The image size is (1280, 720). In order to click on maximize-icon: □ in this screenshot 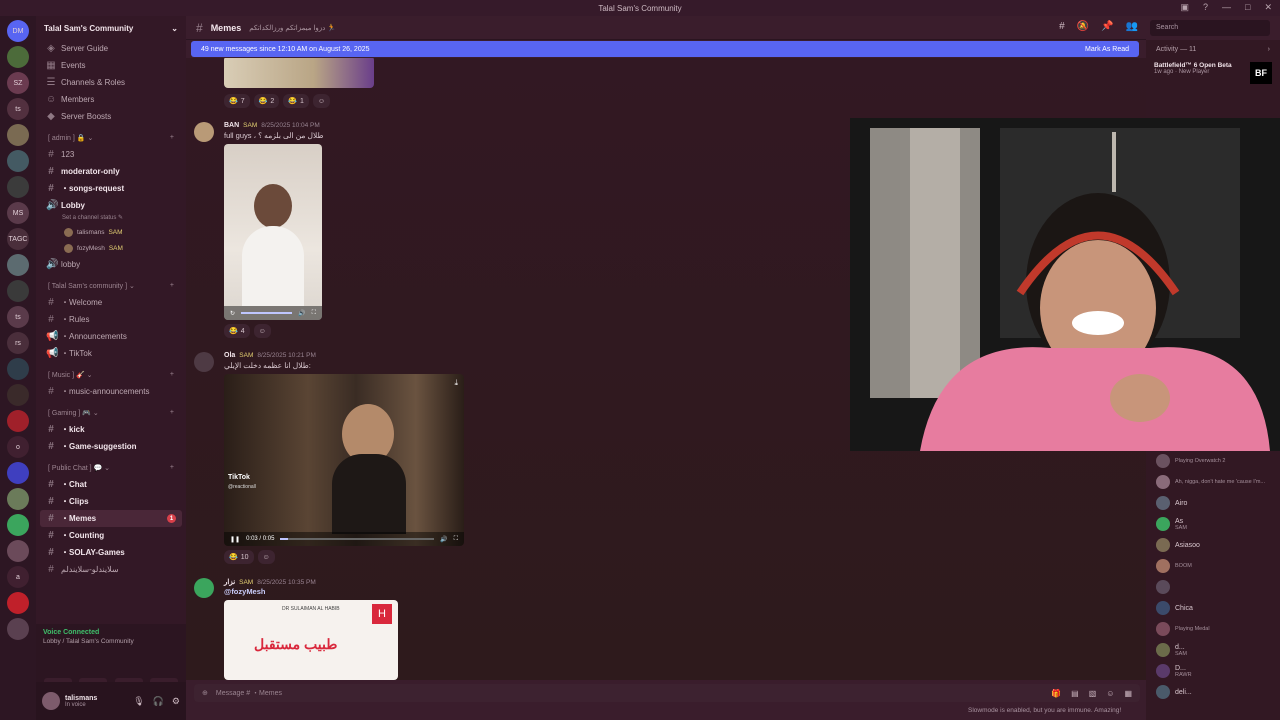, I will do `click(1247, 7)`.